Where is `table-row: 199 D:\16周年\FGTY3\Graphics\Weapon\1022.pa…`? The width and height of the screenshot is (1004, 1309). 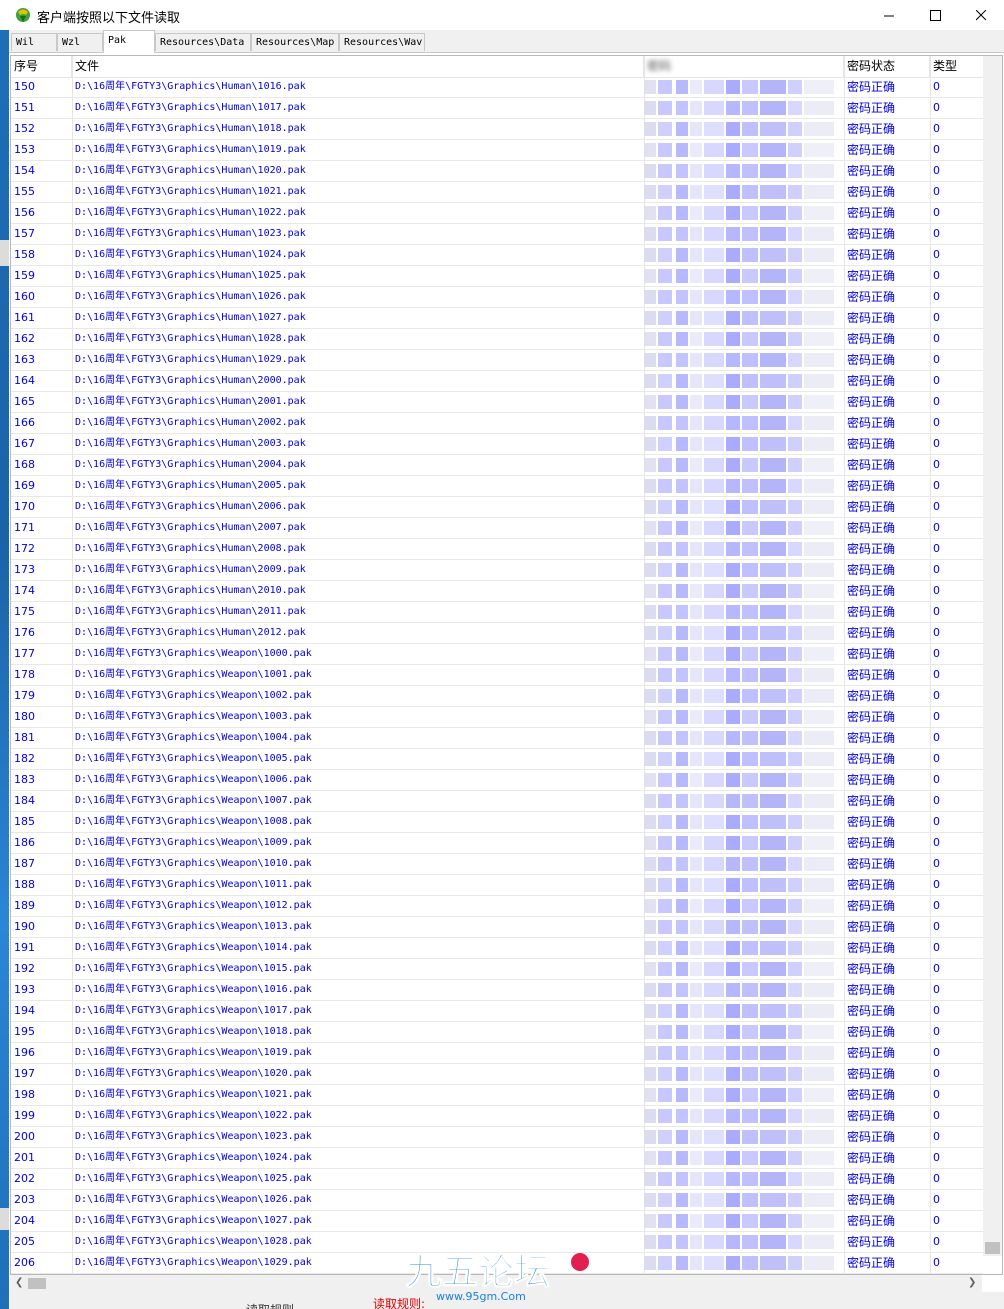
table-row: 199 D:\16周年\FGTY3\Graphics\Weapon\1022.pa… is located at coordinates (497, 1116).